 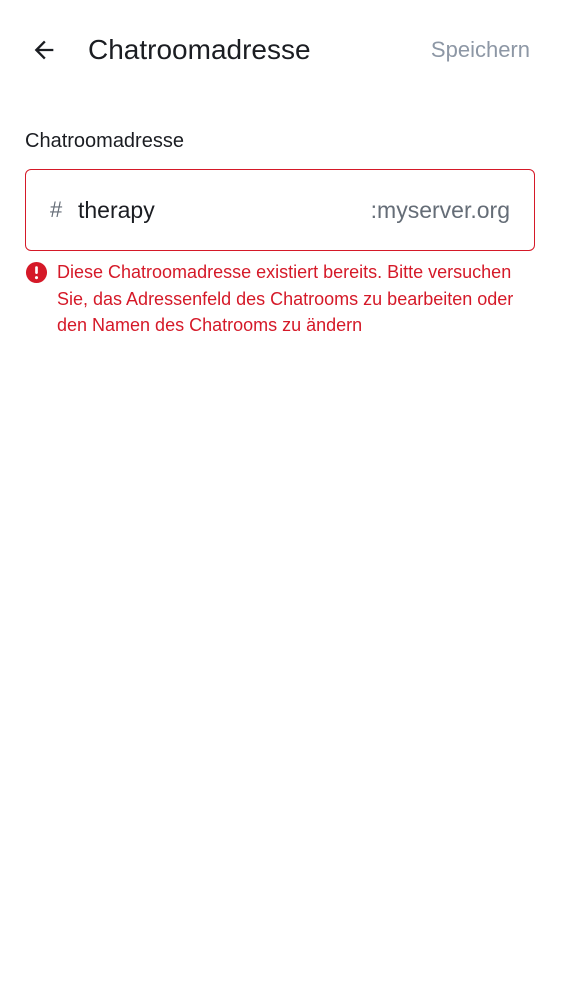 I want to click on alias-input, so click(x=224, y=210).